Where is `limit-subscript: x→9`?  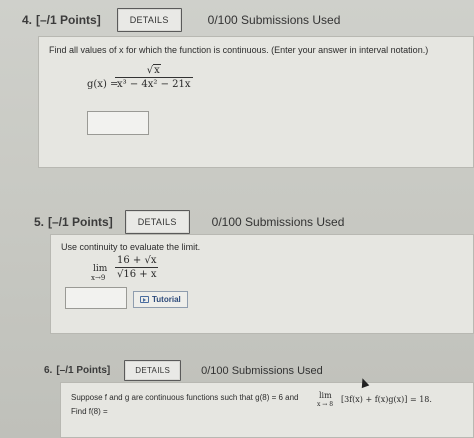 limit-subscript: x→9 is located at coordinates (98, 278).